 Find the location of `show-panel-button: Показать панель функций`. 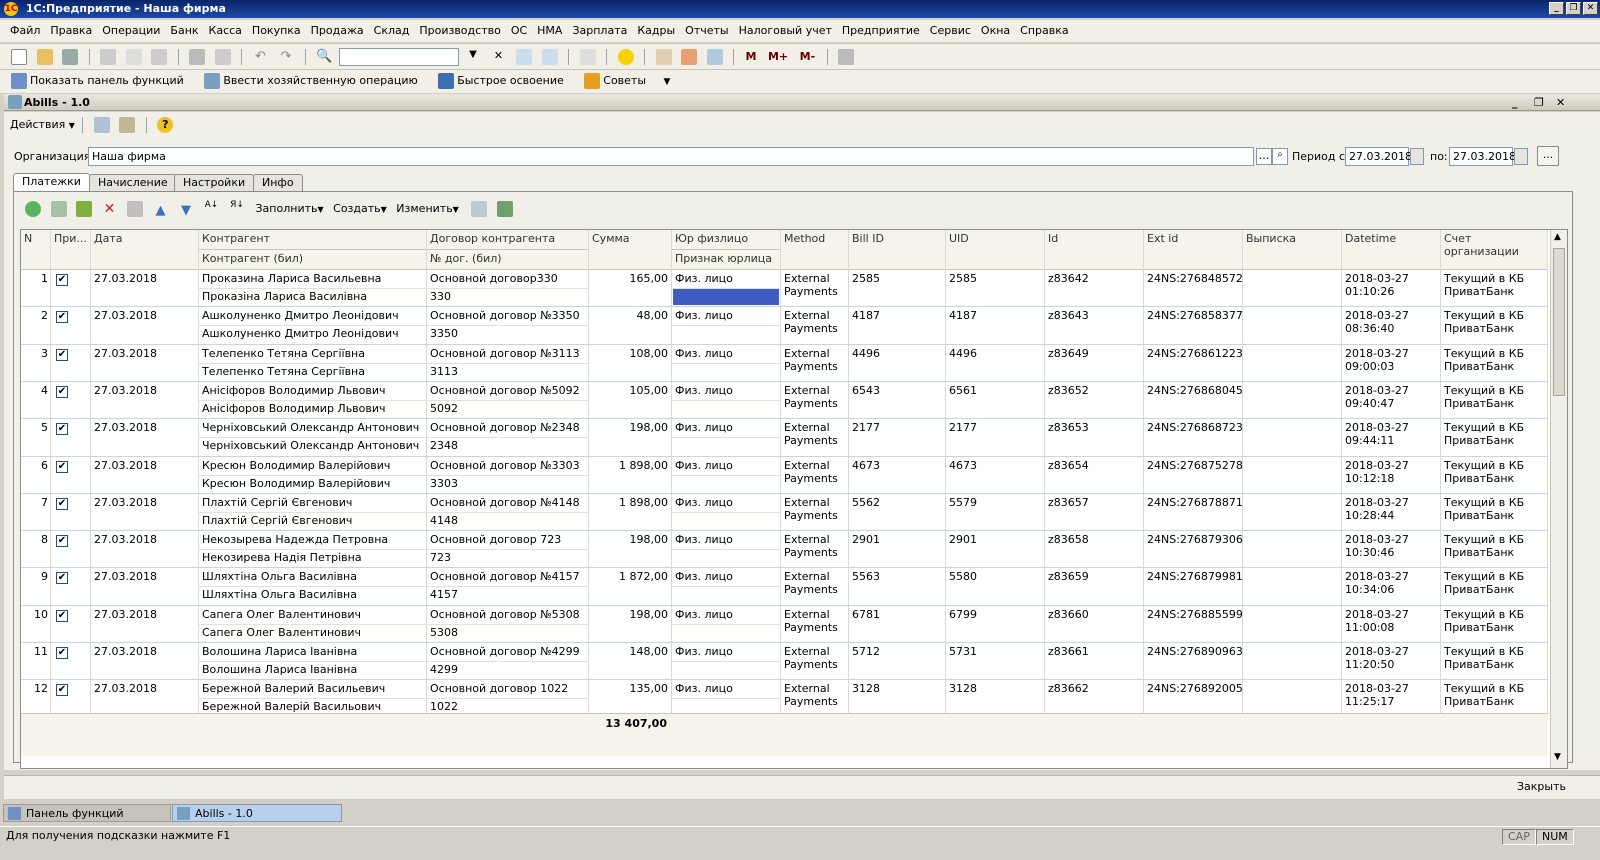

show-panel-button: Показать панель функций is located at coordinates (107, 80).